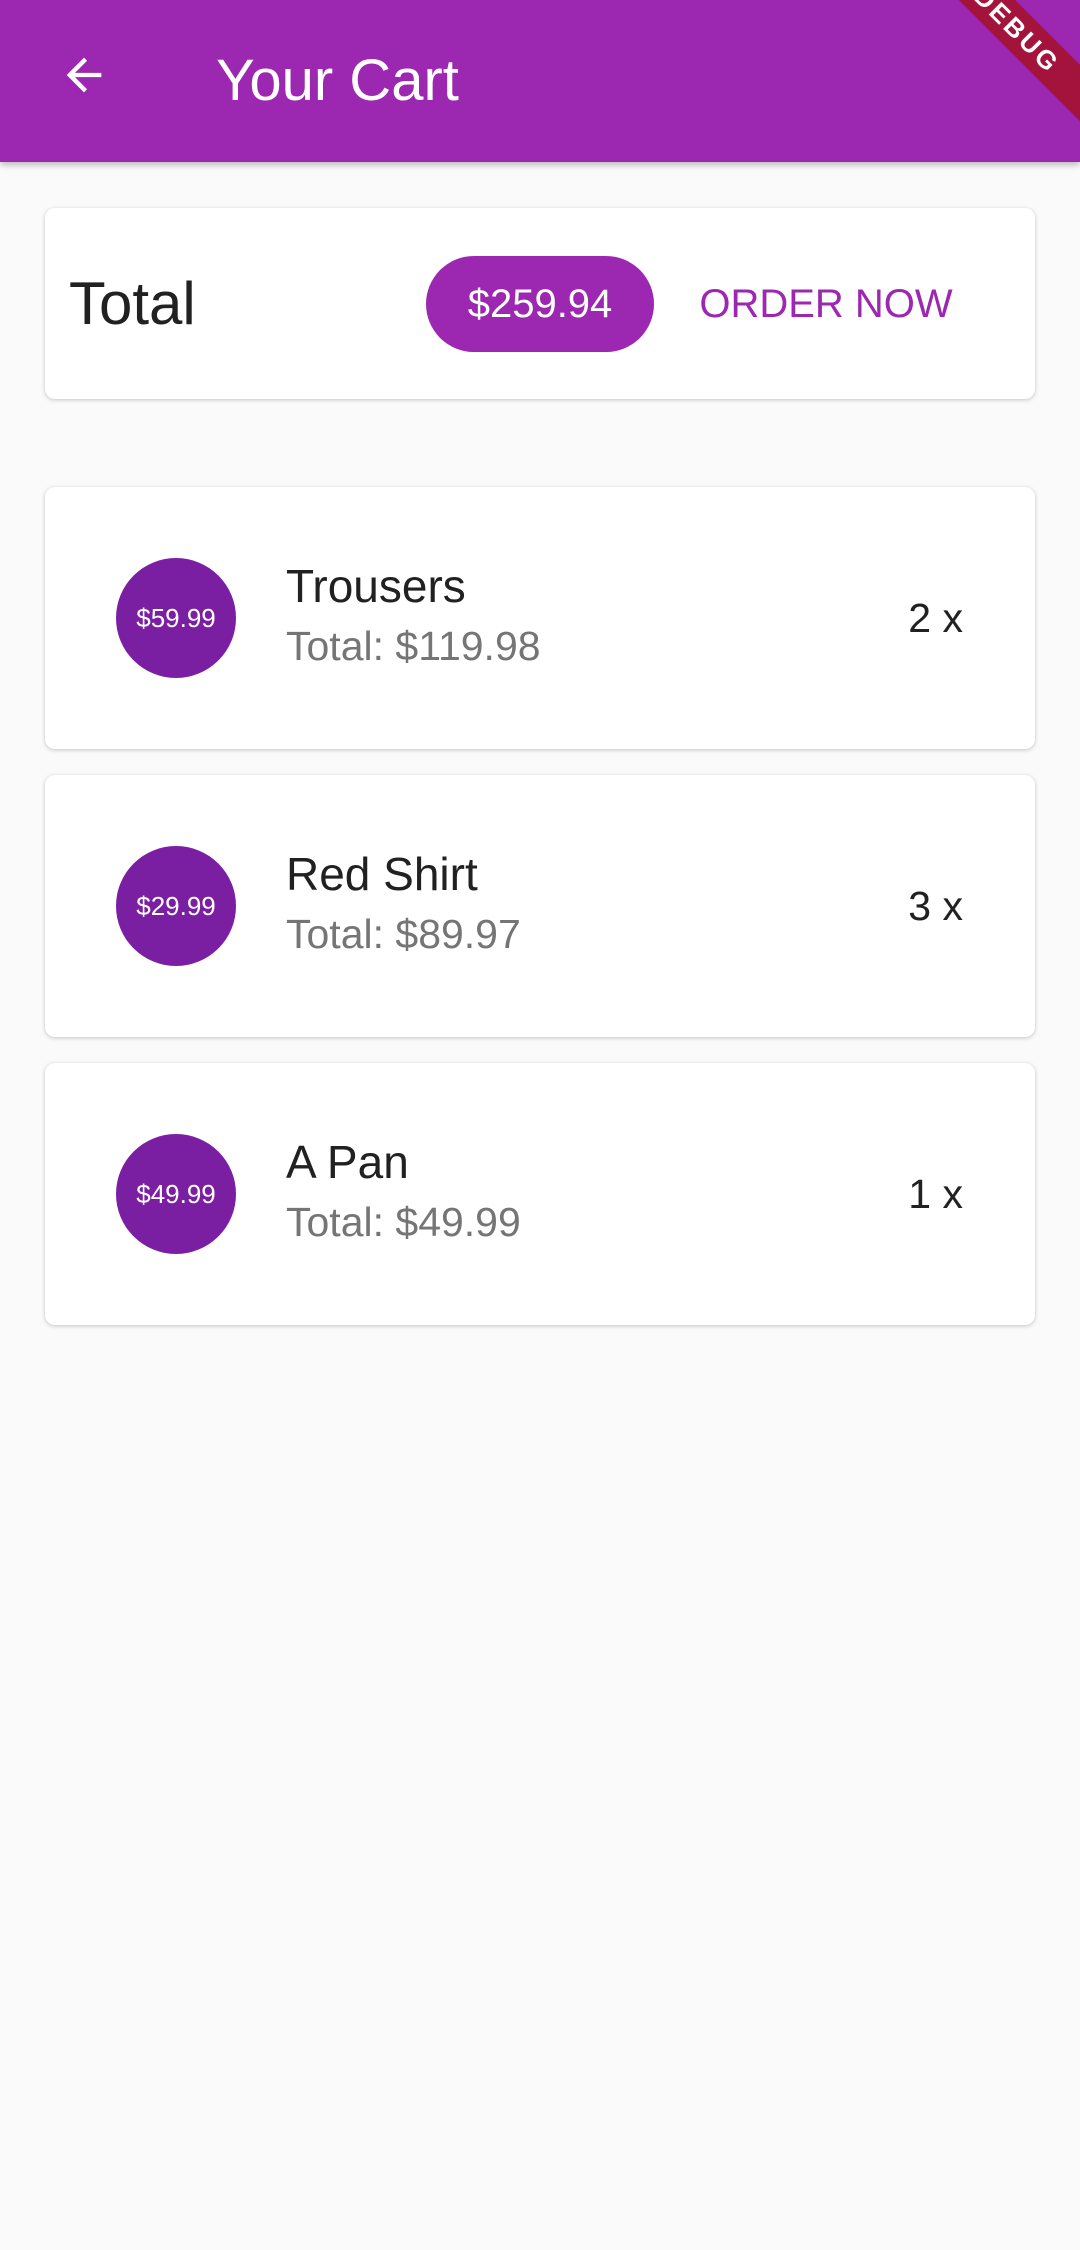 The width and height of the screenshot is (1080, 2250). Describe the element at coordinates (935, 618) in the screenshot. I see `item-quantity: 2 x` at that location.